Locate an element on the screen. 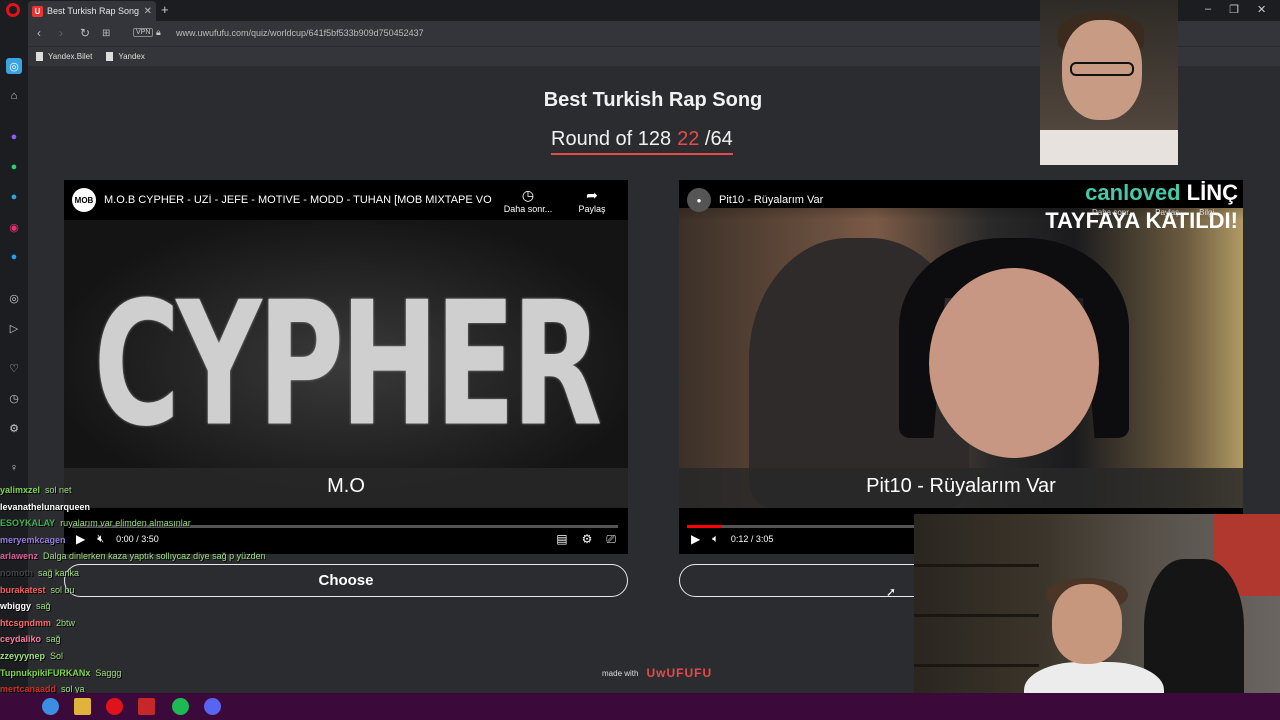 The width and height of the screenshot is (1280, 720). tabs-grid-icon: ⊞ is located at coordinates (106, 33).